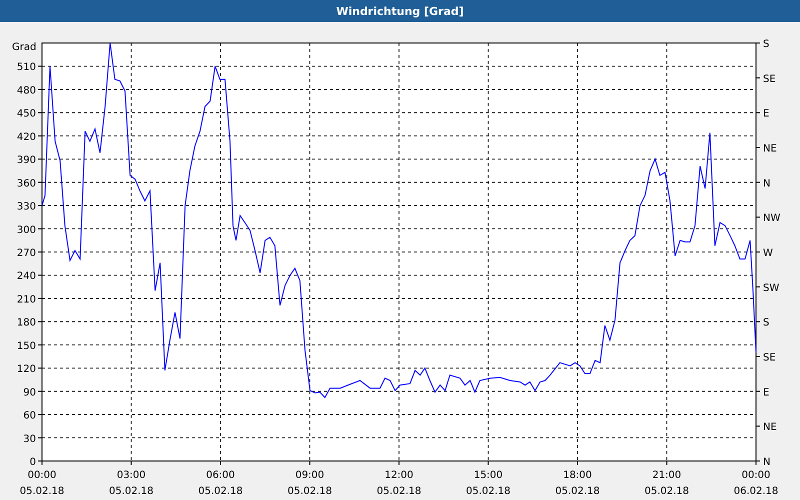 Image resolution: width=800 pixels, height=500 pixels. What do you see at coordinates (26, 184) in the screenshot?
I see `y-tick-label: 360` at bounding box center [26, 184].